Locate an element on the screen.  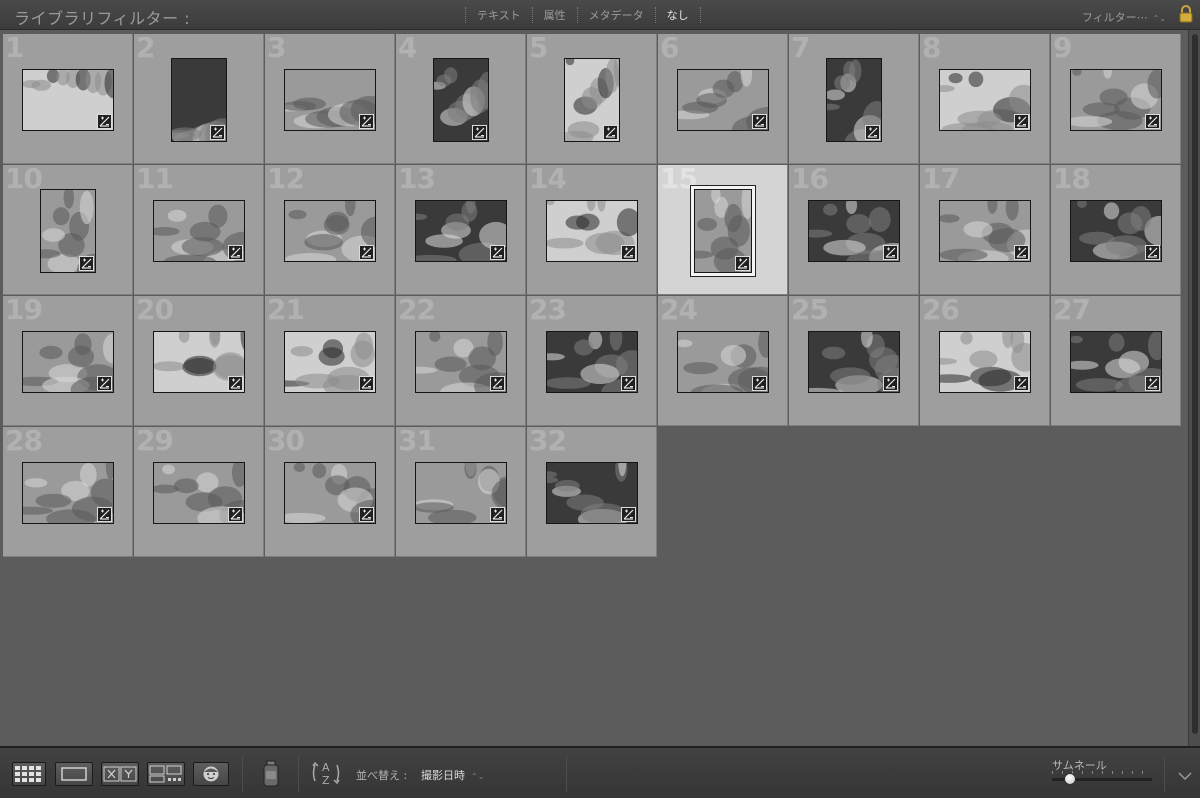
photo-cell: 3 is located at coordinates (330, 99).